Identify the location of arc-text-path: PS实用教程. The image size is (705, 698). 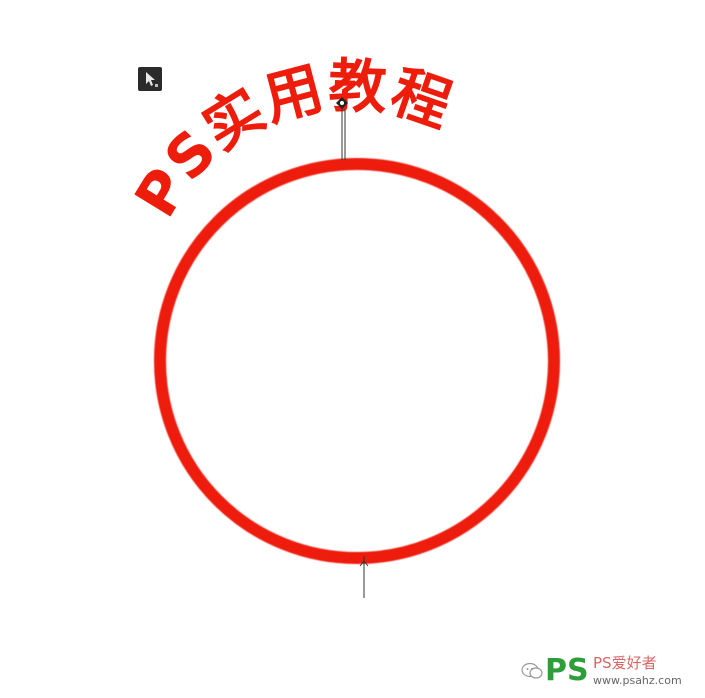
(291, 140).